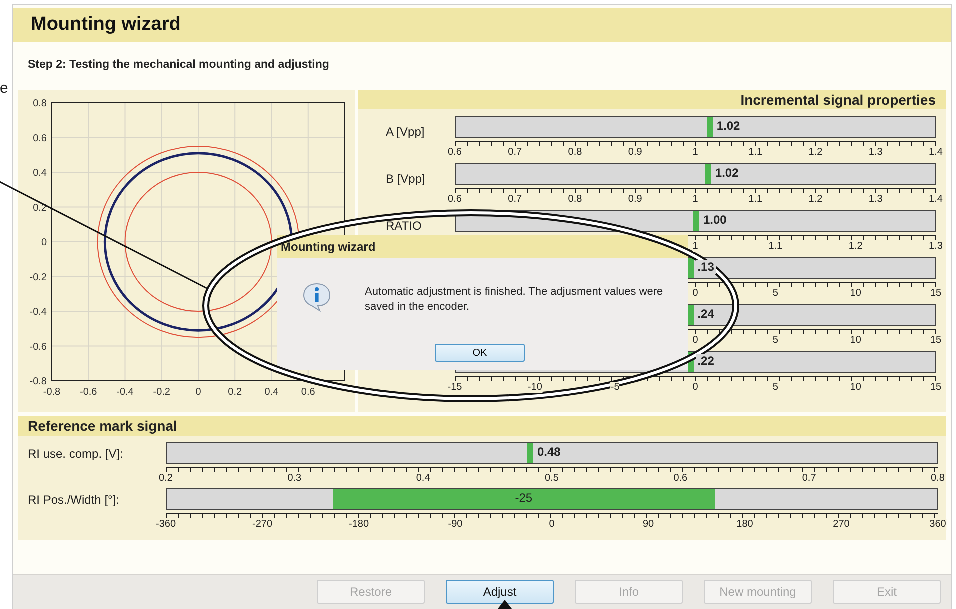 This screenshot has height=609, width=956. What do you see at coordinates (706, 361) in the screenshot?
I see `meter-value: .22` at bounding box center [706, 361].